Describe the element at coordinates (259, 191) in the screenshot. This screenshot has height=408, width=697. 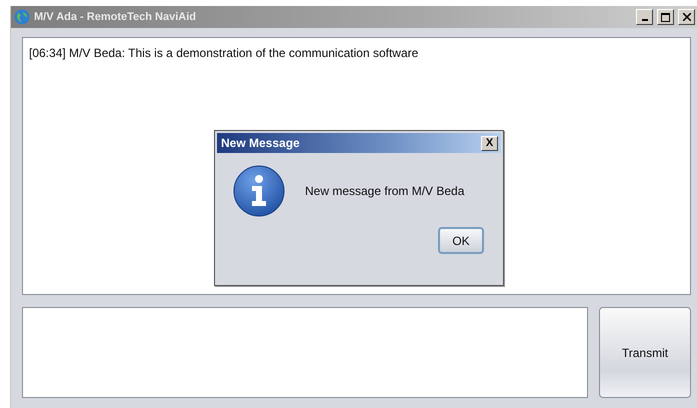
I see `info-icon` at that location.